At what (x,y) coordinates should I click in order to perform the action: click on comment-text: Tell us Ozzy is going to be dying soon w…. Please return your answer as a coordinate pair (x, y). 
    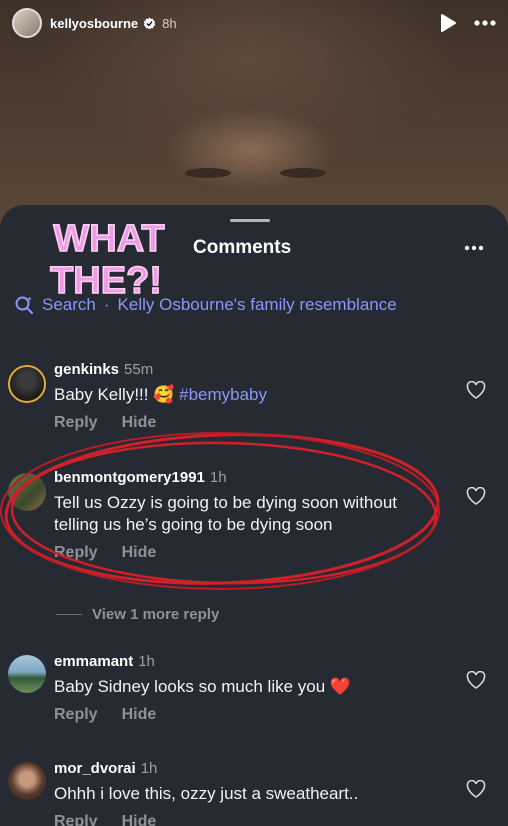
    Looking at the image, I should click on (226, 513).